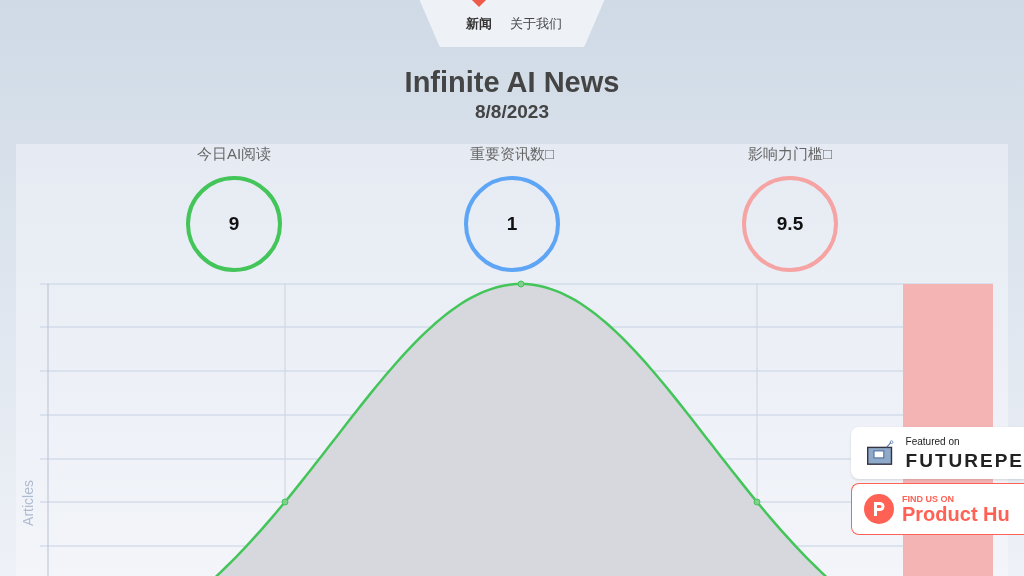 The image size is (1024, 576). I want to click on featured-badge: Featured on FUTUREPE, so click(937, 453).